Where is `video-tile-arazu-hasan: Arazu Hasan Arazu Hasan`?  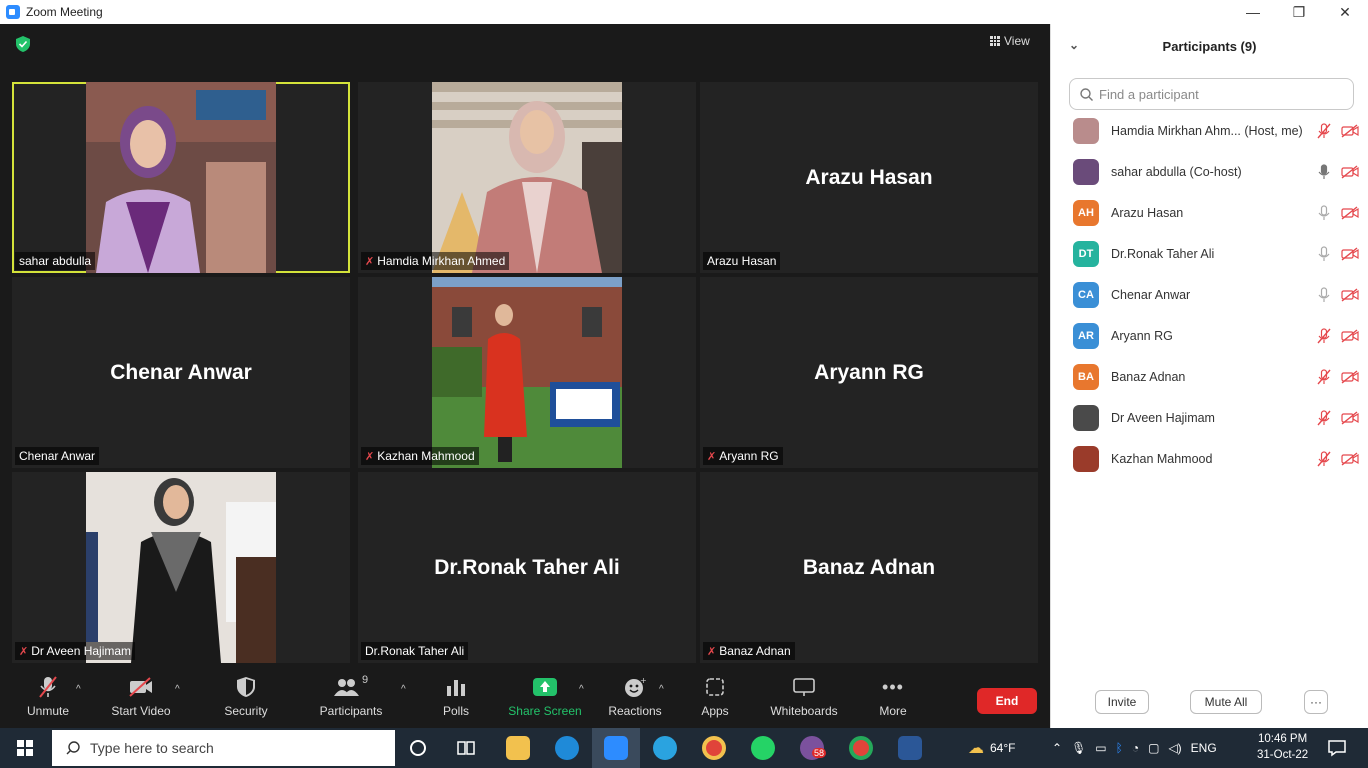
video-tile-arazu-hasan: Arazu Hasan Arazu Hasan is located at coordinates (869, 177).